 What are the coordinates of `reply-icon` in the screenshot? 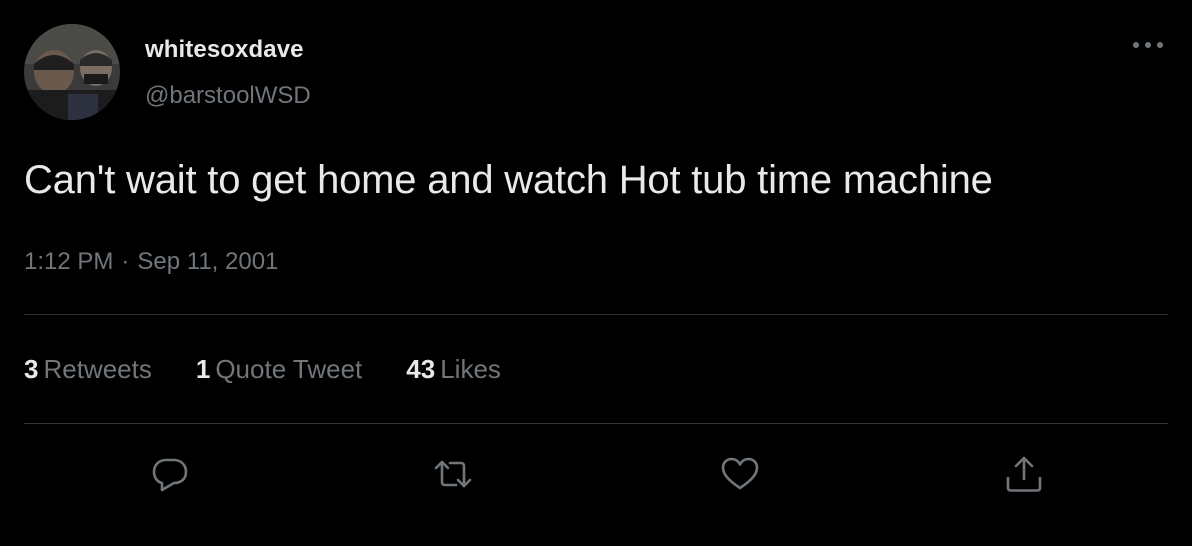 It's located at (170, 475).